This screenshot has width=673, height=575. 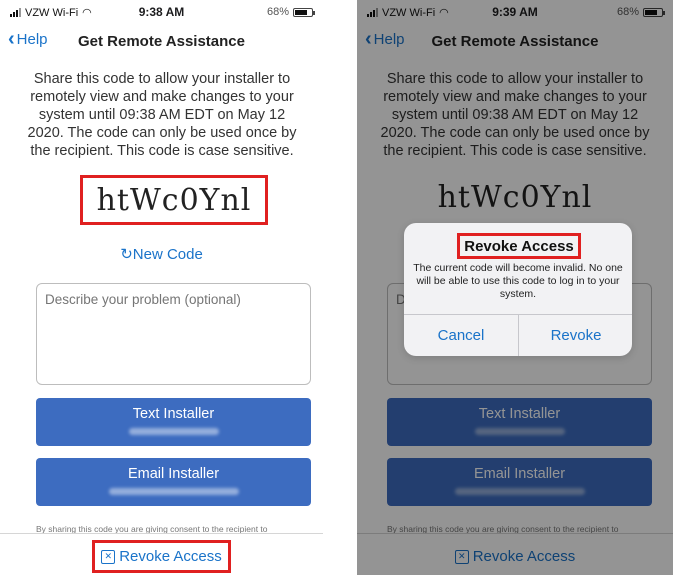 What do you see at coordinates (173, 431) in the screenshot?
I see `redacted-phone` at bounding box center [173, 431].